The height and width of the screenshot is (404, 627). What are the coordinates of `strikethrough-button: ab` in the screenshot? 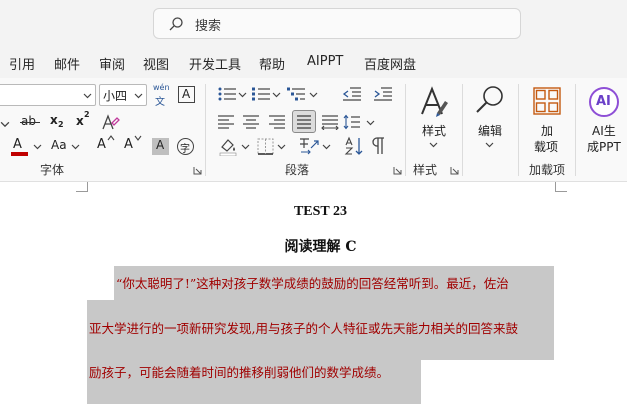 It's located at (31, 123).